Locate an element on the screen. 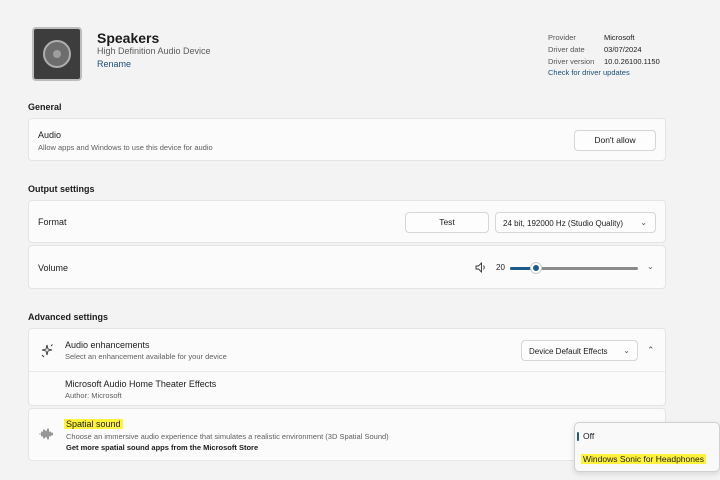  spatial-sound-dropdown-menu: Off Windows Sonic for Headphones is located at coordinates (647, 447).